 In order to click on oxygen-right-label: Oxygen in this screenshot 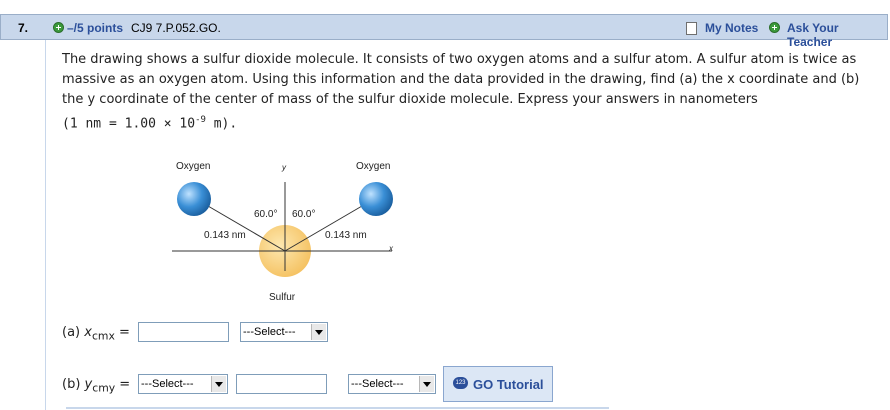, I will do `click(373, 166)`.